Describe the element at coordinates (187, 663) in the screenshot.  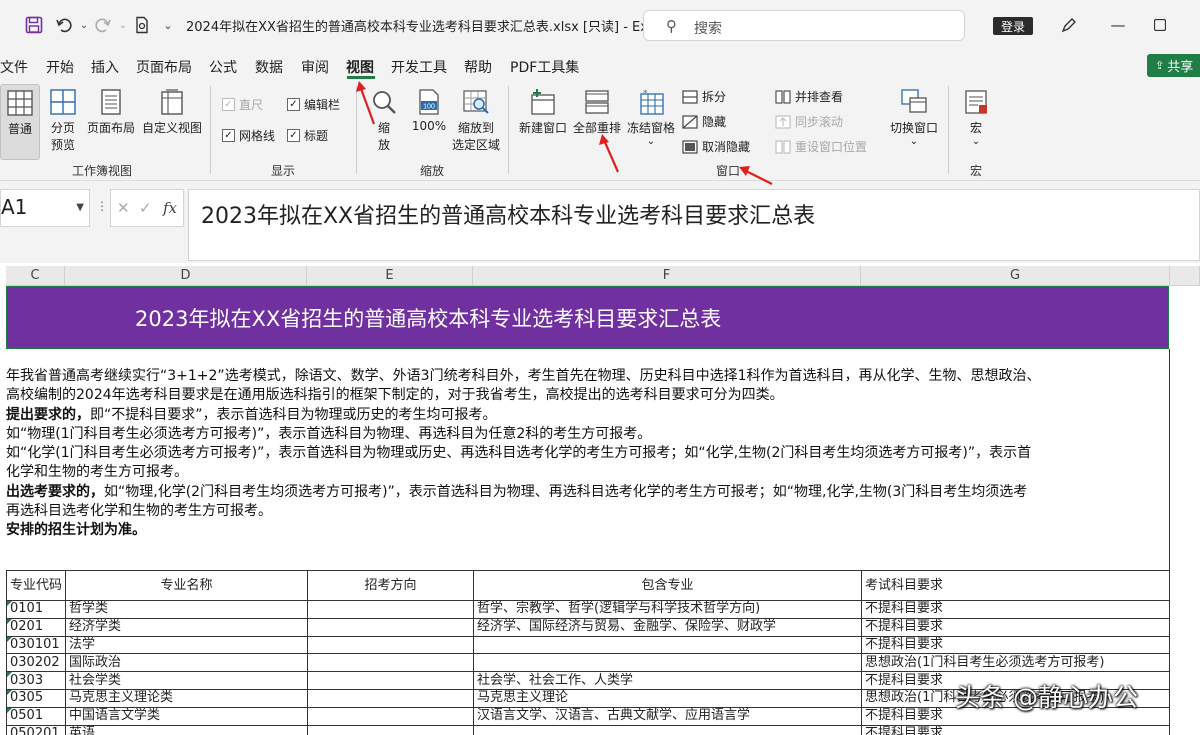
I see `cell-name: 国际政治` at that location.